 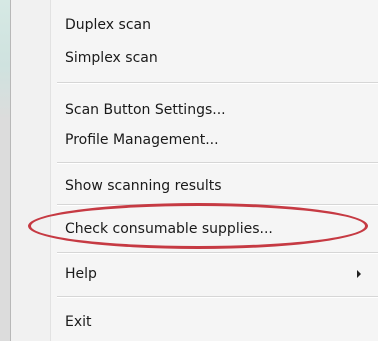 What do you see at coordinates (5, 170) in the screenshot?
I see `background-window-edge` at bounding box center [5, 170].